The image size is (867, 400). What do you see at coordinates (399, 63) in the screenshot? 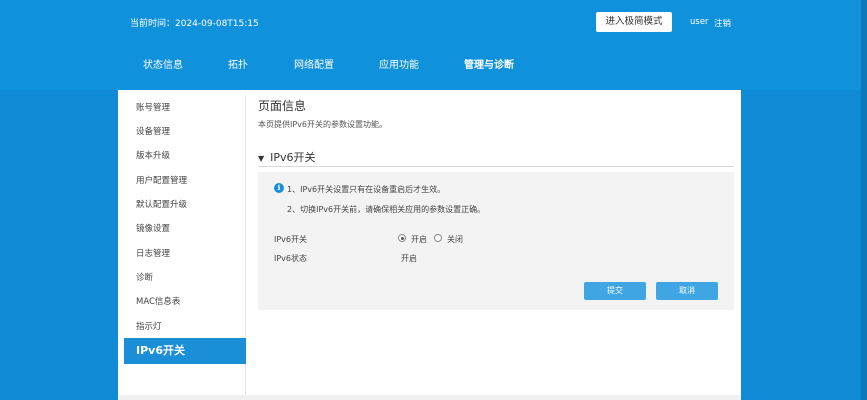
I see `nav-applications: 应用功能` at bounding box center [399, 63].